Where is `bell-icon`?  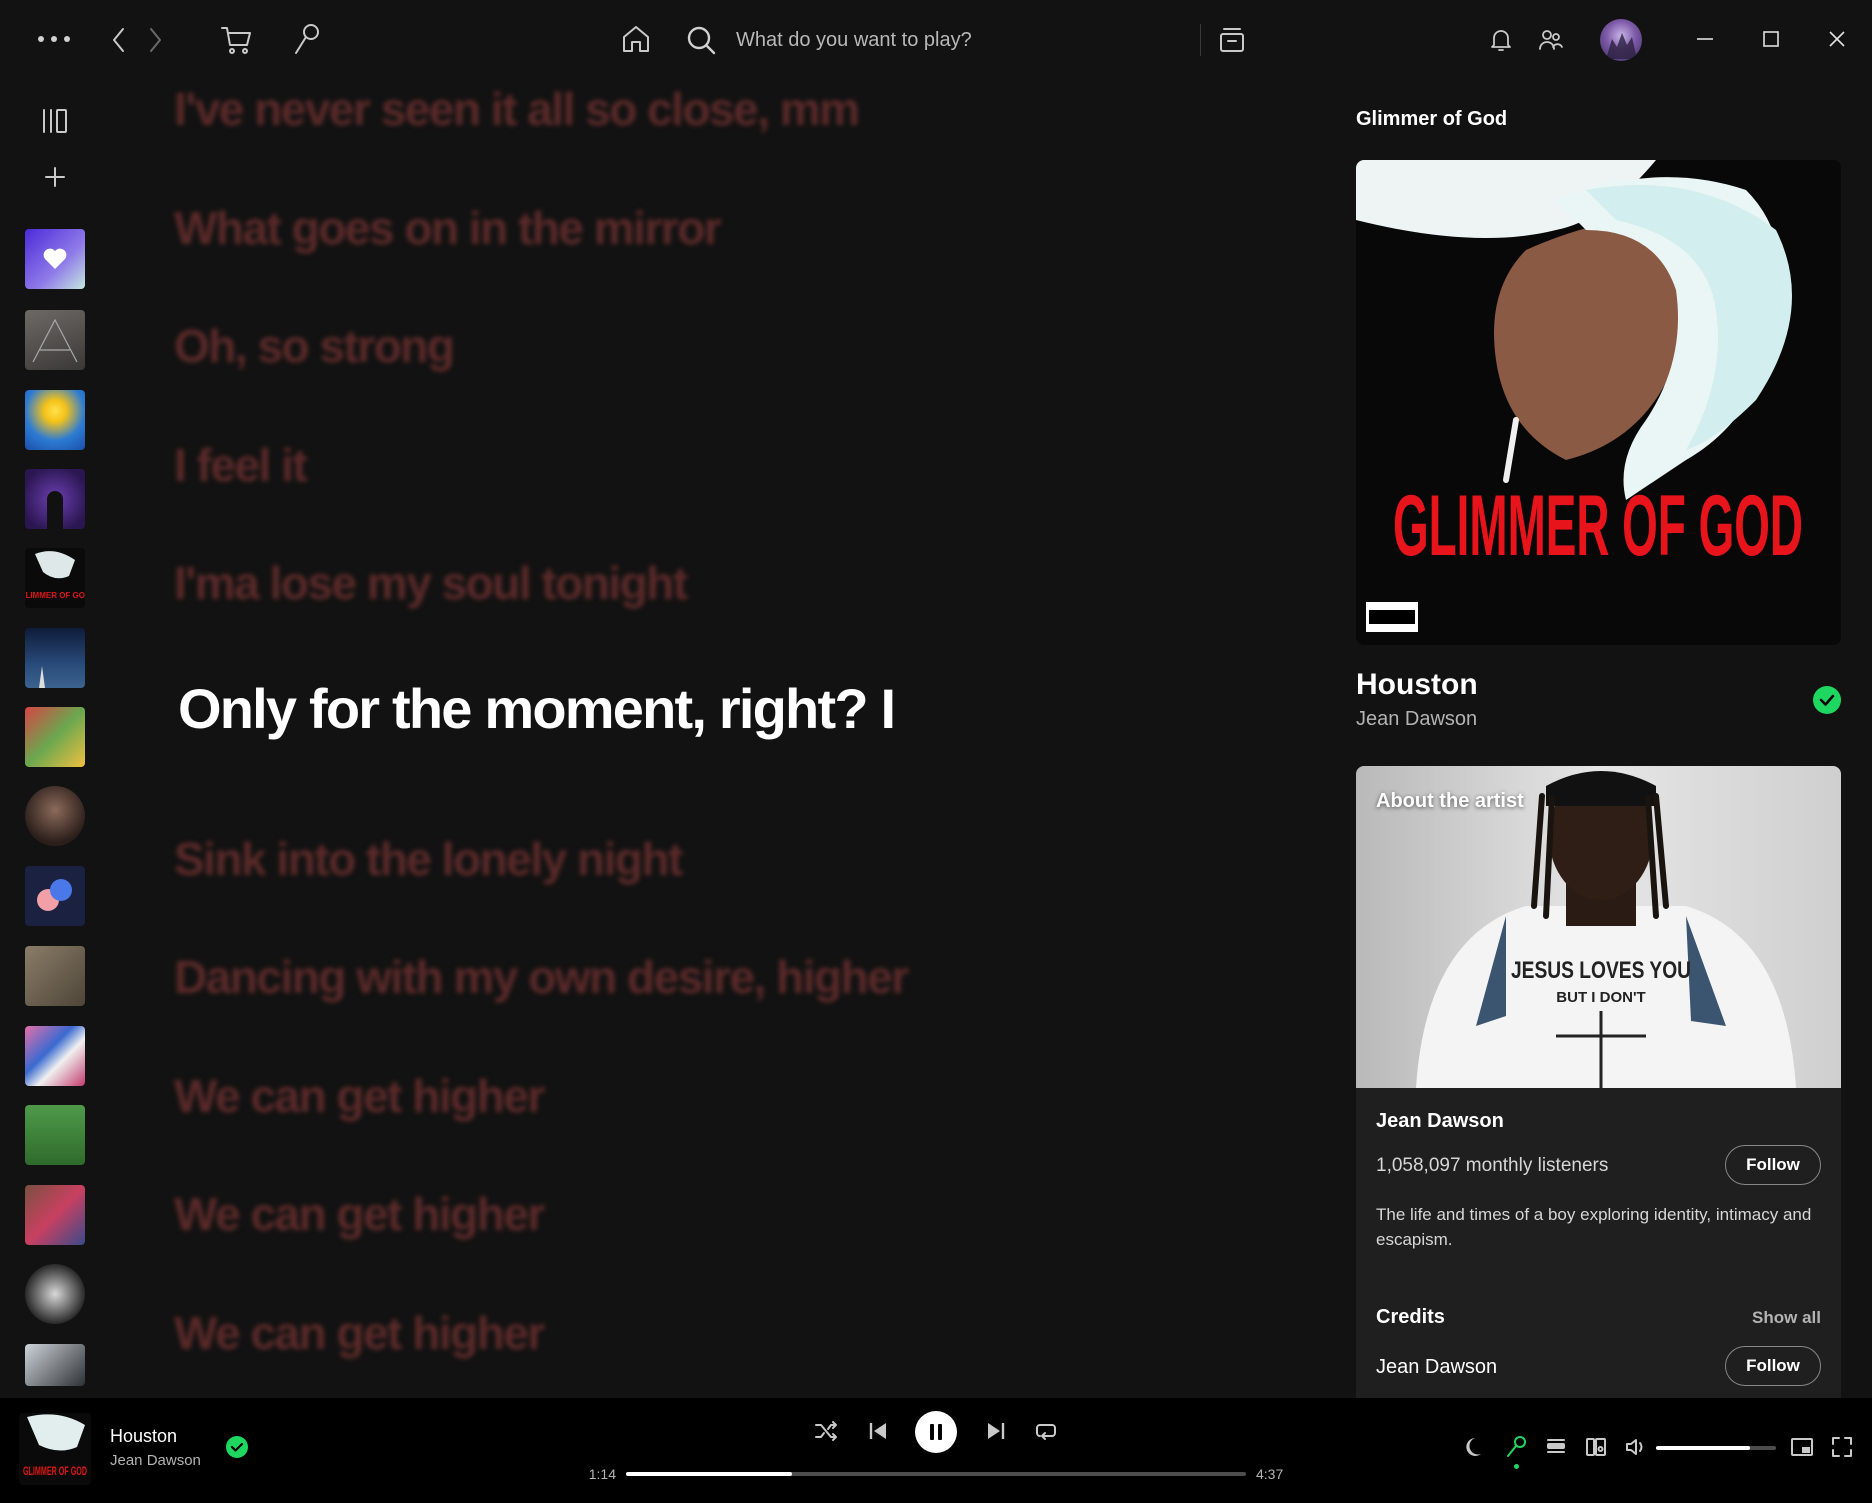
bell-icon is located at coordinates (1501, 40).